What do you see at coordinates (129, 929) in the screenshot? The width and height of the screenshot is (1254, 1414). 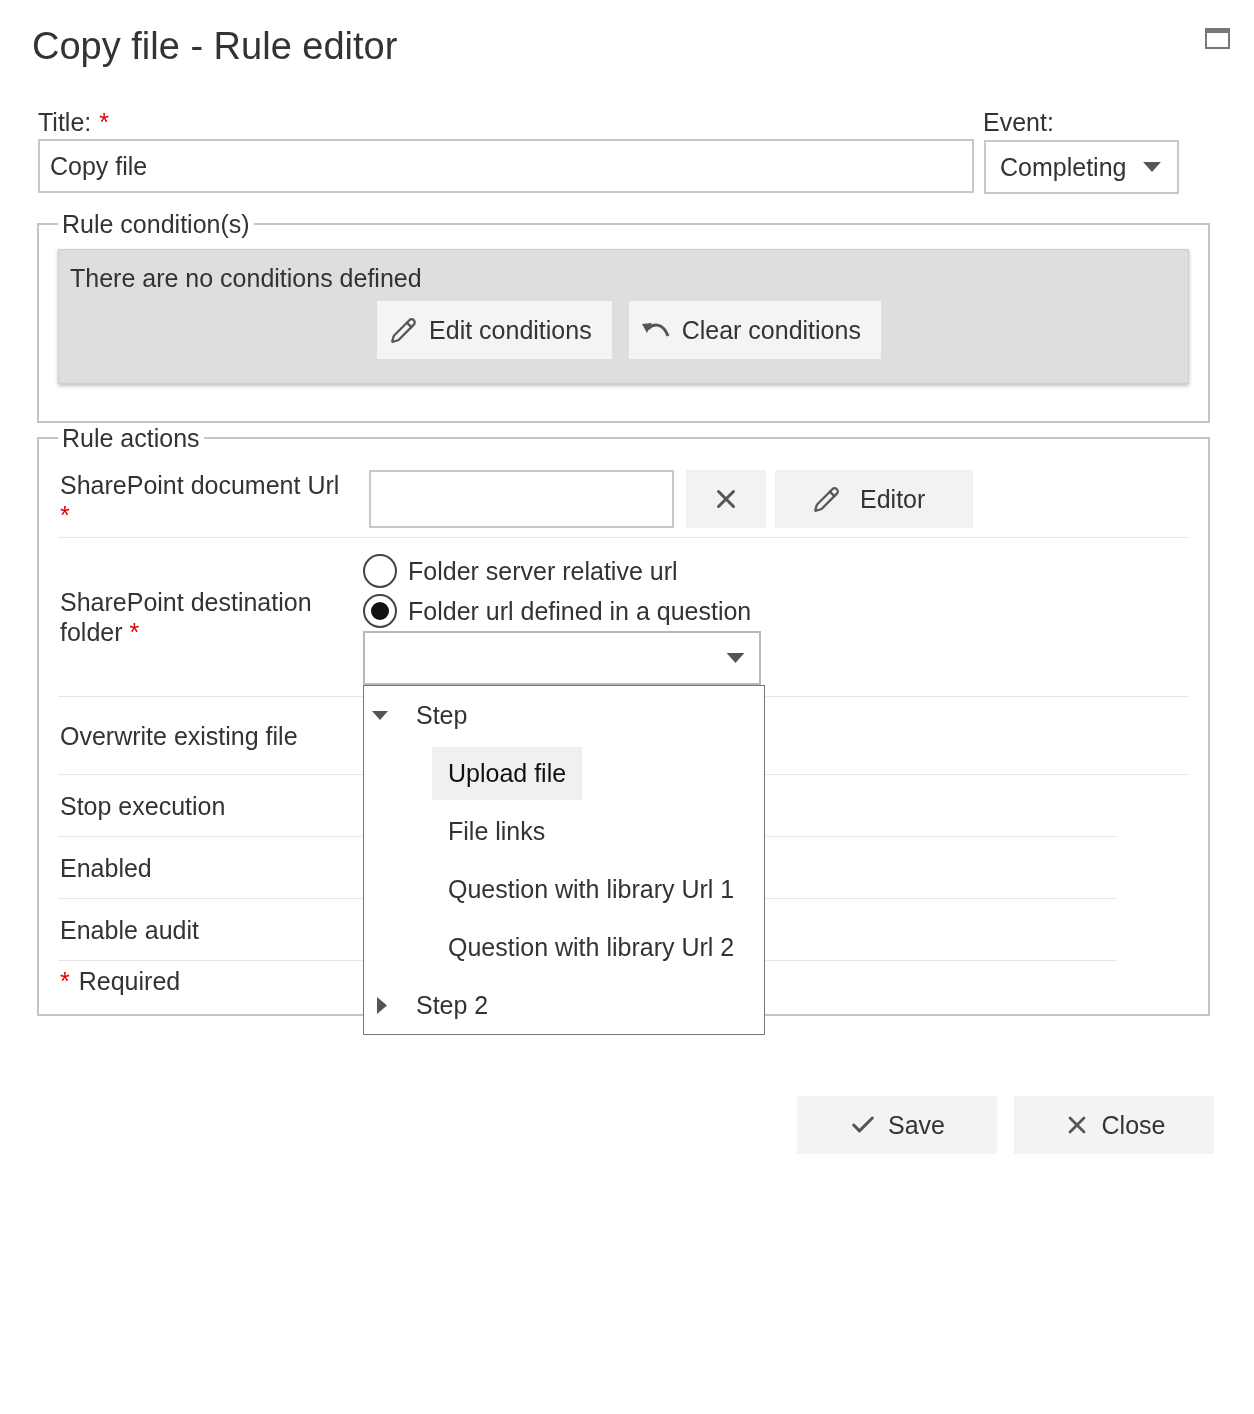 I see `field-label: Enable audit` at bounding box center [129, 929].